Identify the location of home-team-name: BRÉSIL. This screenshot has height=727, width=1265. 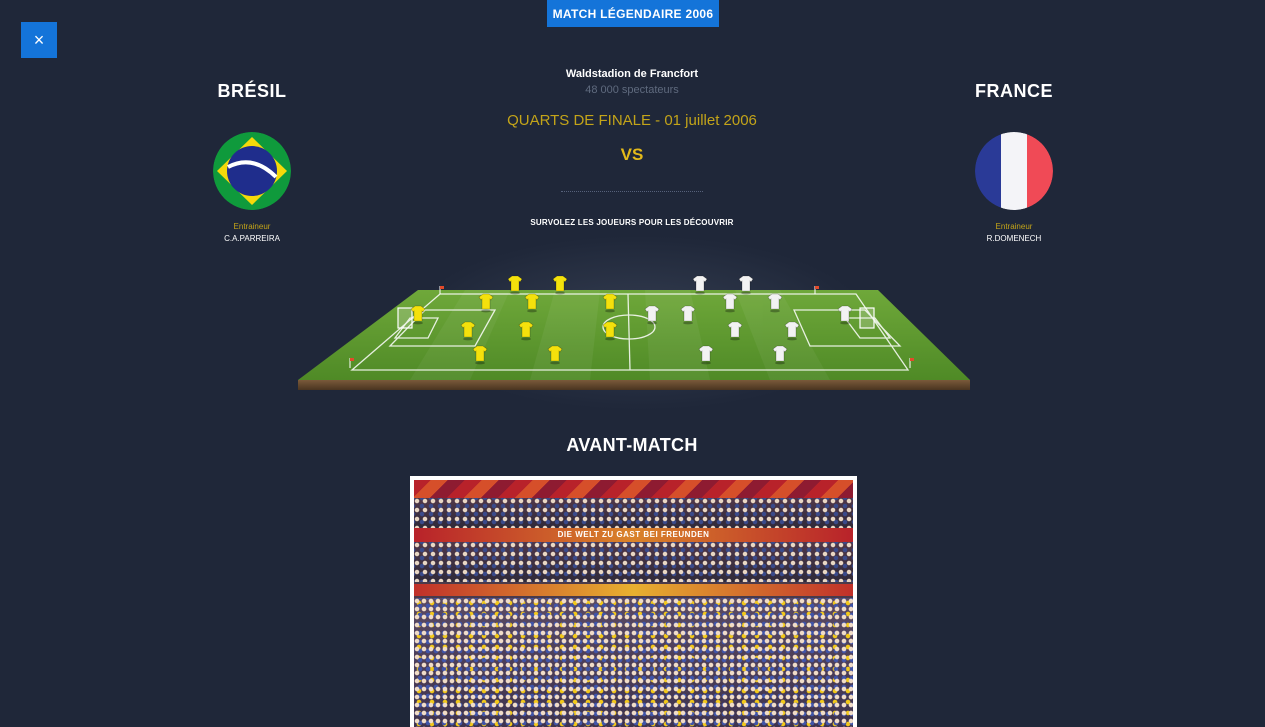
(252, 91).